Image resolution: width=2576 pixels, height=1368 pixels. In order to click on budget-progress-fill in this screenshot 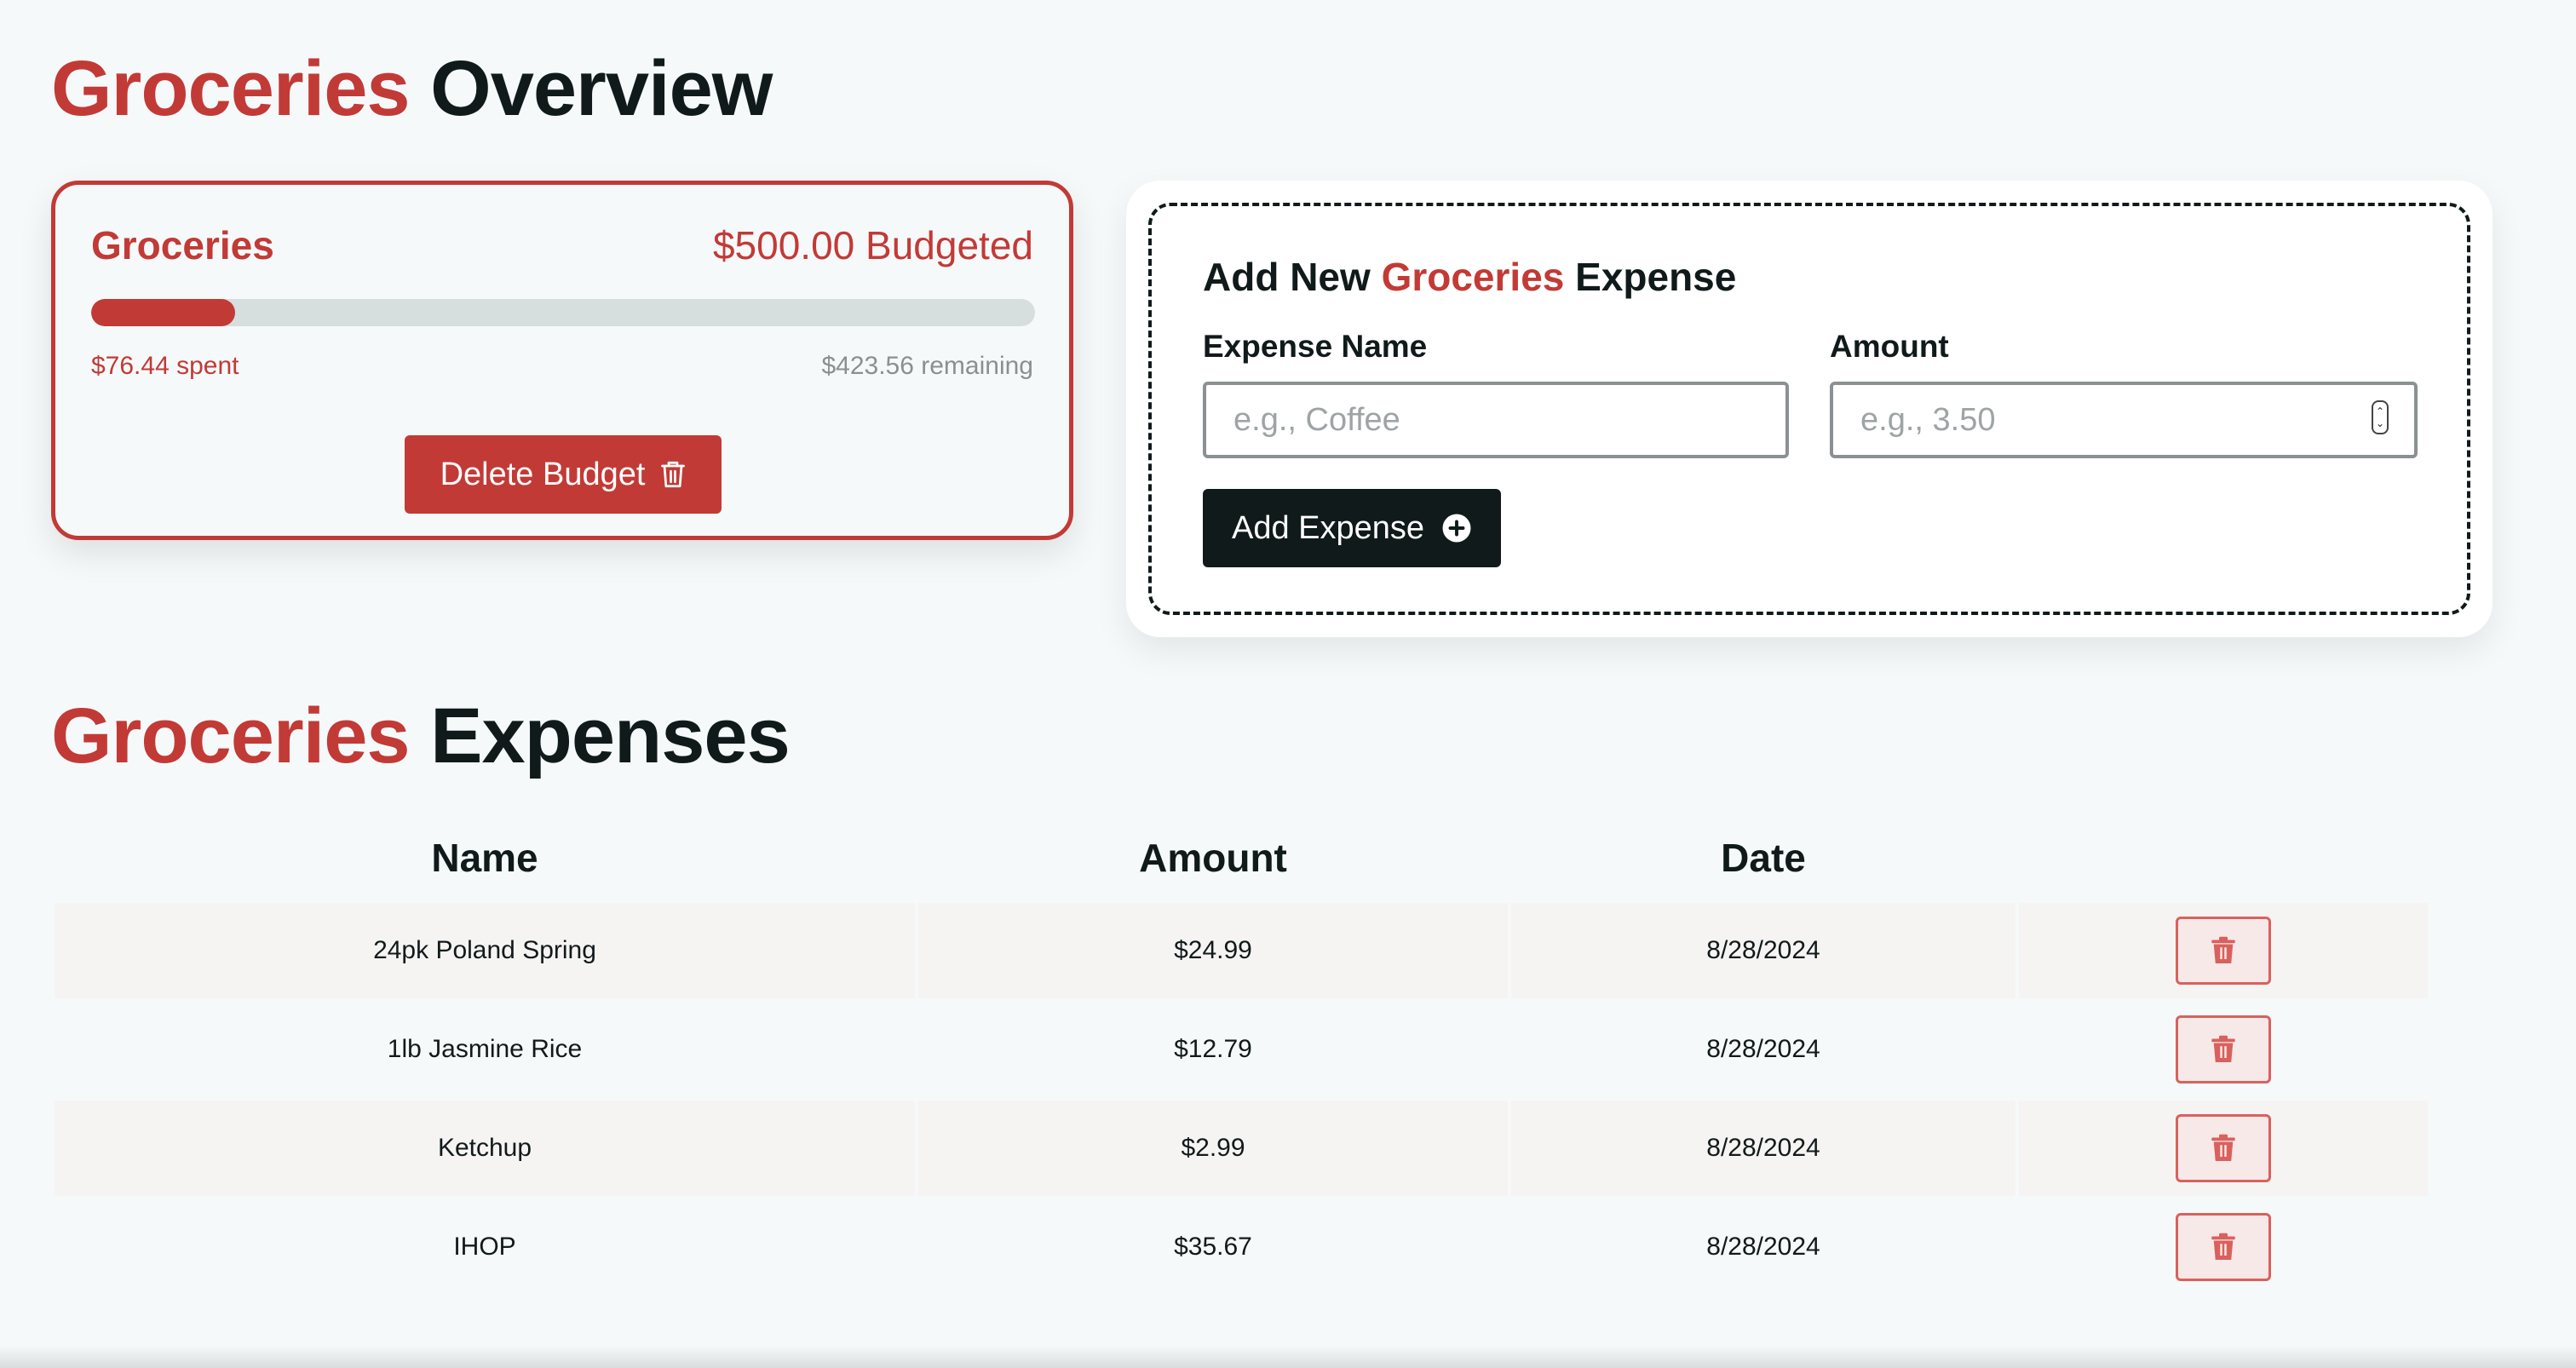, I will do `click(163, 312)`.